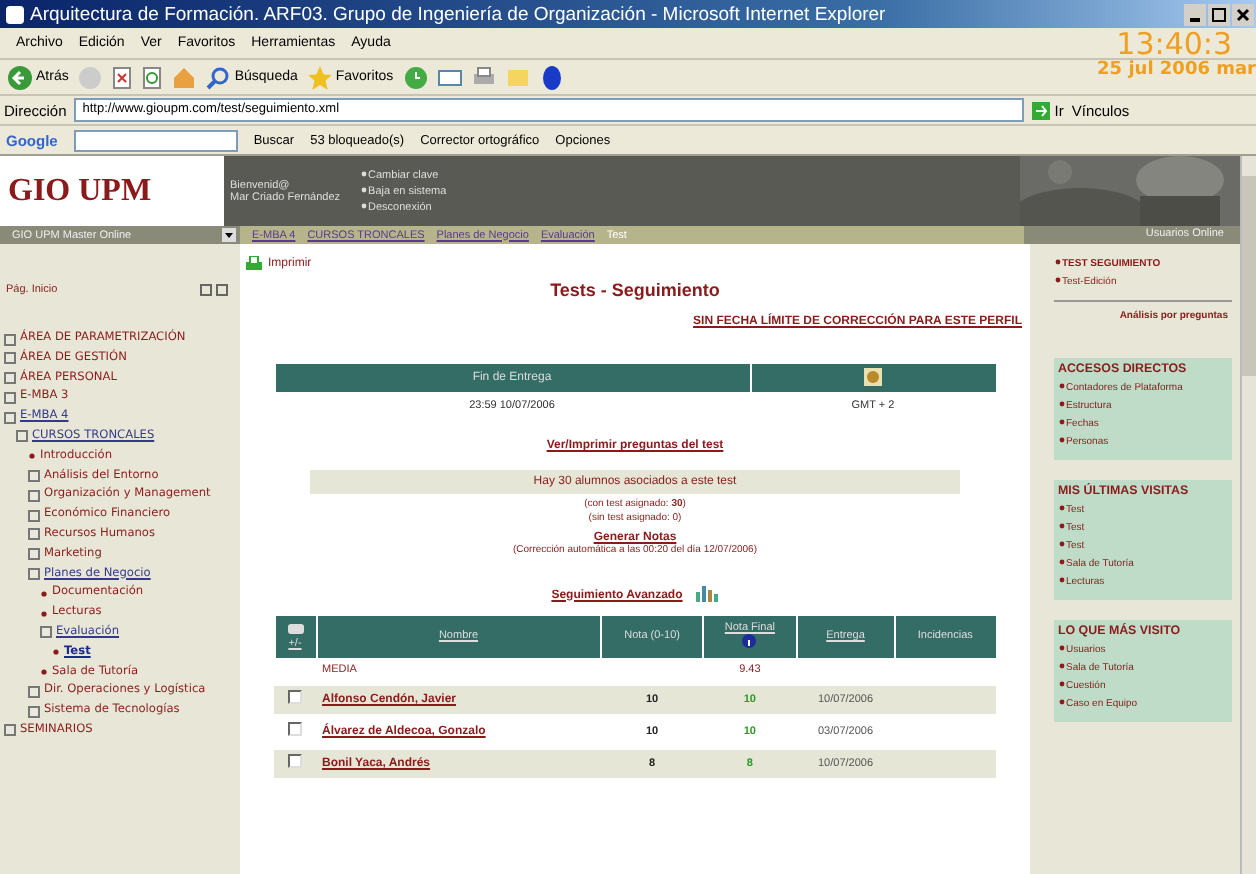  Describe the element at coordinates (155, 140) in the screenshot. I see `search-field` at that location.